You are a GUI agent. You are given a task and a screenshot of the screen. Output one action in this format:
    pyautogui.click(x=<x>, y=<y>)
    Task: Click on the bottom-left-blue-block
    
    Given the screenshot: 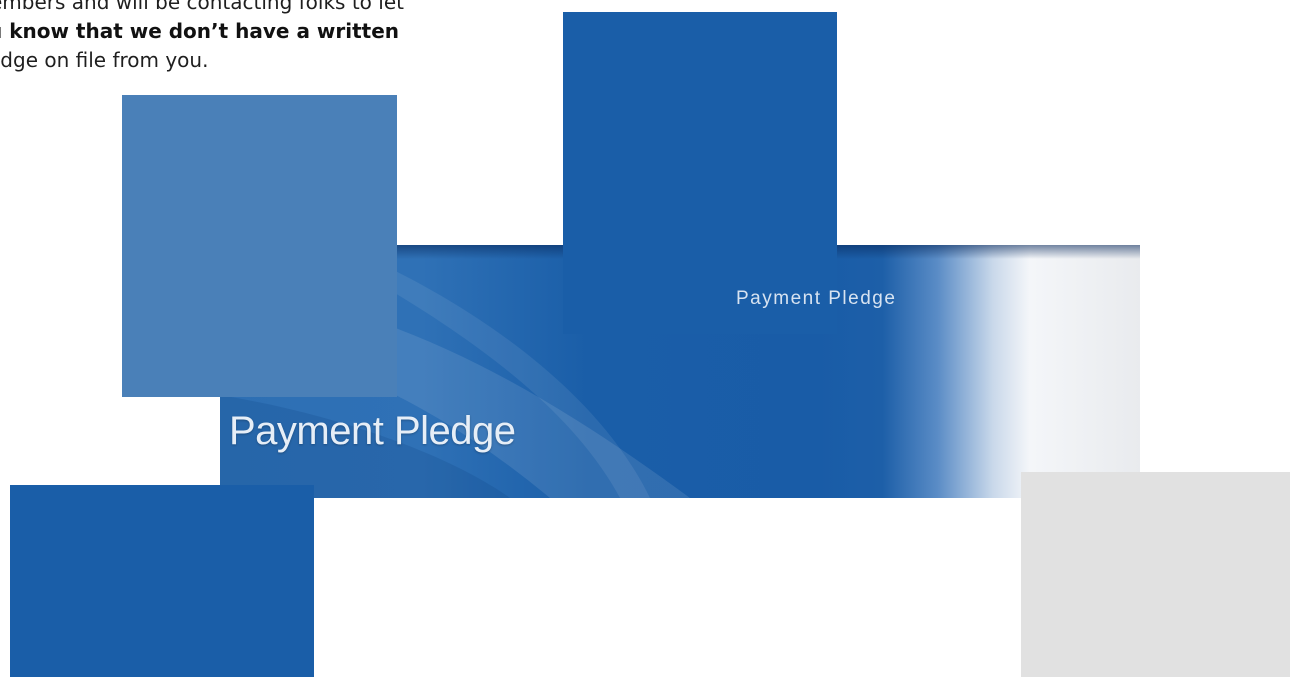 What is the action you would take?
    pyautogui.click(x=162, y=581)
    